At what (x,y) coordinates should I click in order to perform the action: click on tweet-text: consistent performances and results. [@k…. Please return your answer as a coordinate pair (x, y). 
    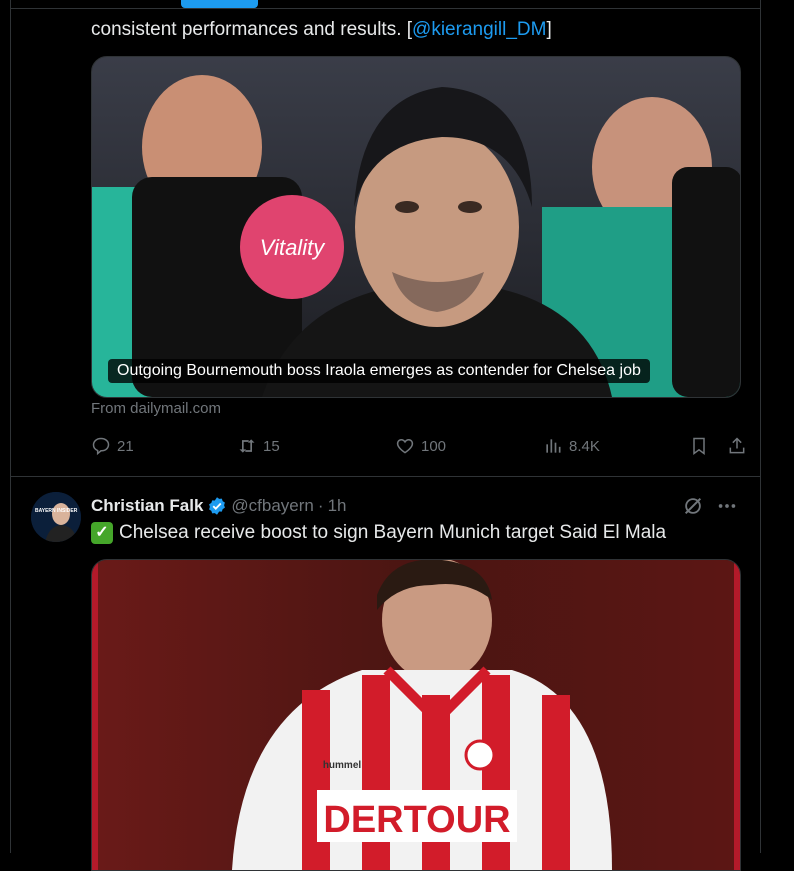
    Looking at the image, I should click on (411, 22).